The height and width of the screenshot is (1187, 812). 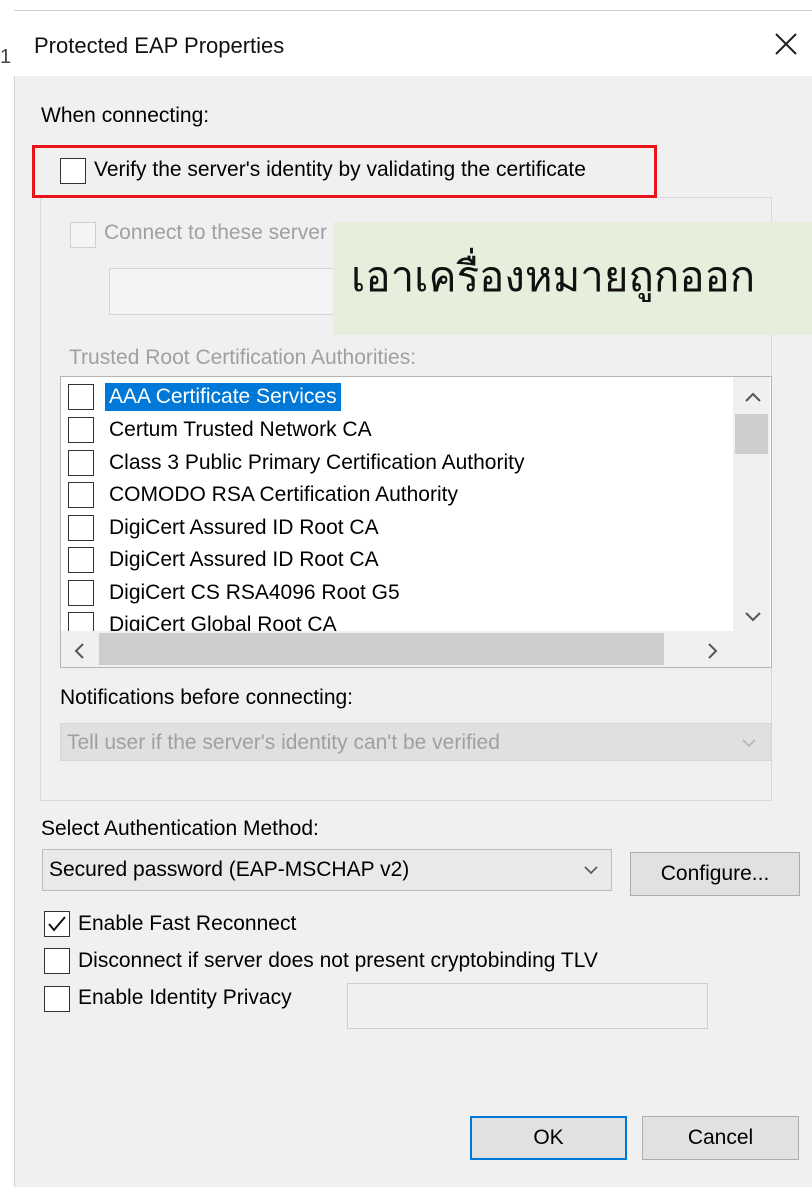 What do you see at coordinates (223, 397) in the screenshot?
I see `ca-label: AAA Certificate Services` at bounding box center [223, 397].